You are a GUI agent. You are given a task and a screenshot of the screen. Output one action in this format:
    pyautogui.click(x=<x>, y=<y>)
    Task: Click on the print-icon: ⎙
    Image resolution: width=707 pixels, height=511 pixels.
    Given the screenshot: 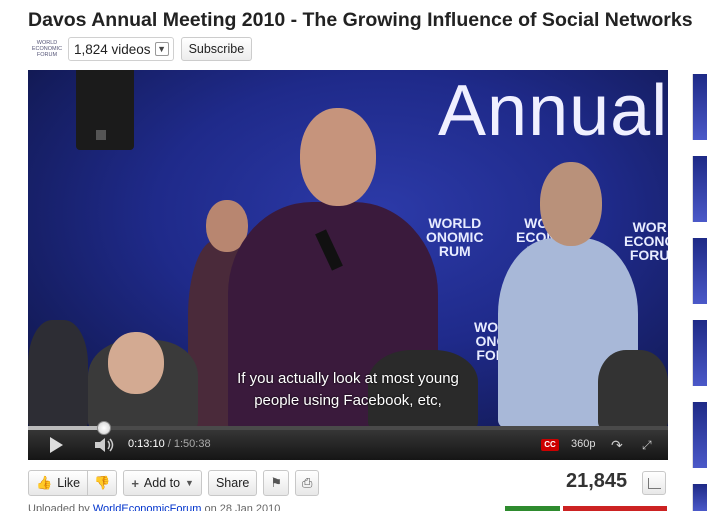 What is the action you would take?
    pyautogui.click(x=307, y=482)
    